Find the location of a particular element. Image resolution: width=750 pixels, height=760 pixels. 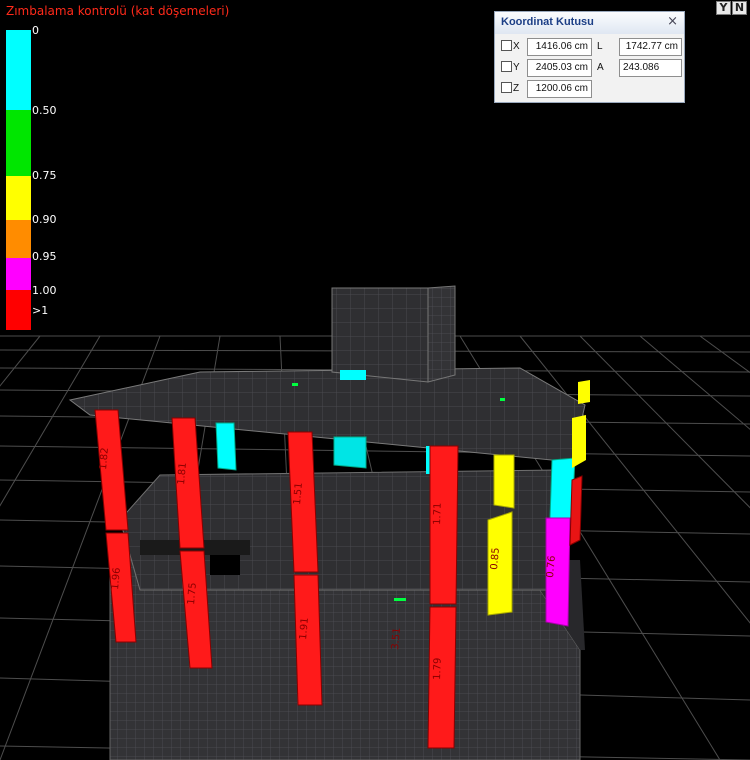

legend-label: 0.95 is located at coordinates (44, 256).